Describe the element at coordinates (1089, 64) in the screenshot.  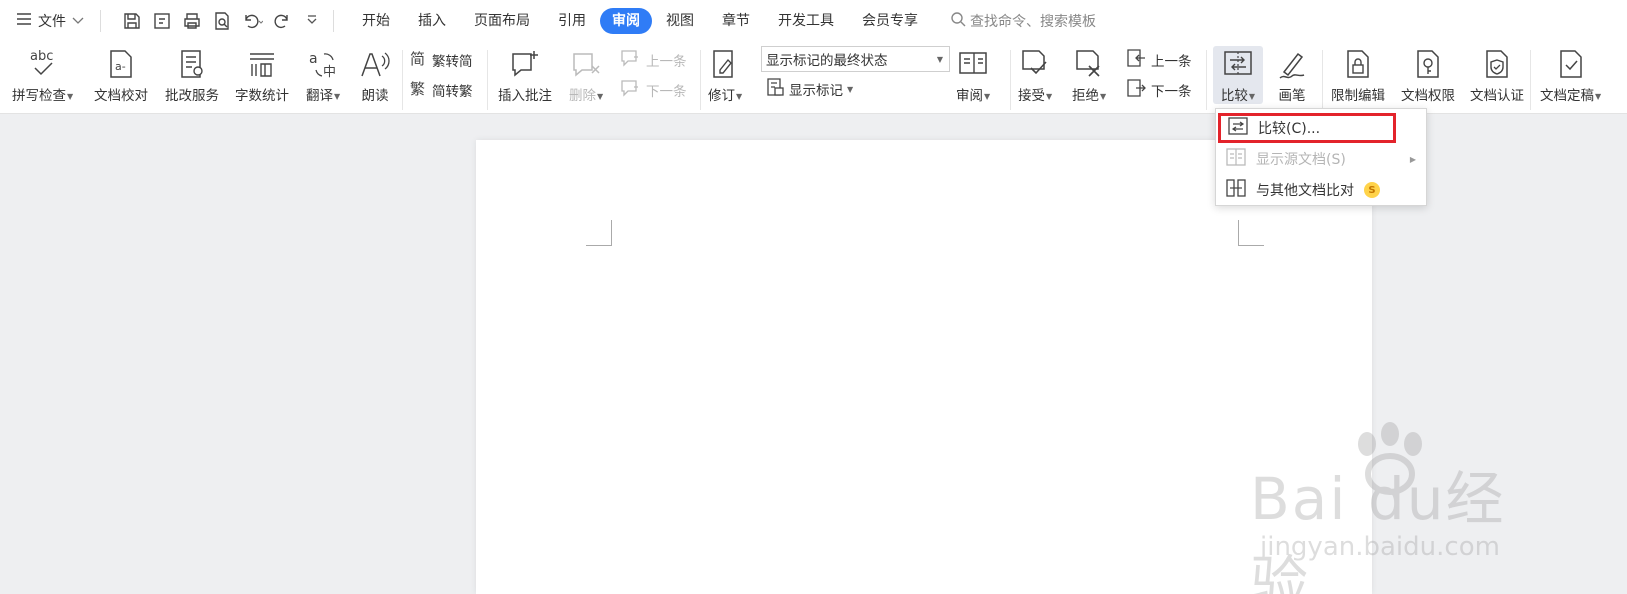
I see `reject-change-icon` at that location.